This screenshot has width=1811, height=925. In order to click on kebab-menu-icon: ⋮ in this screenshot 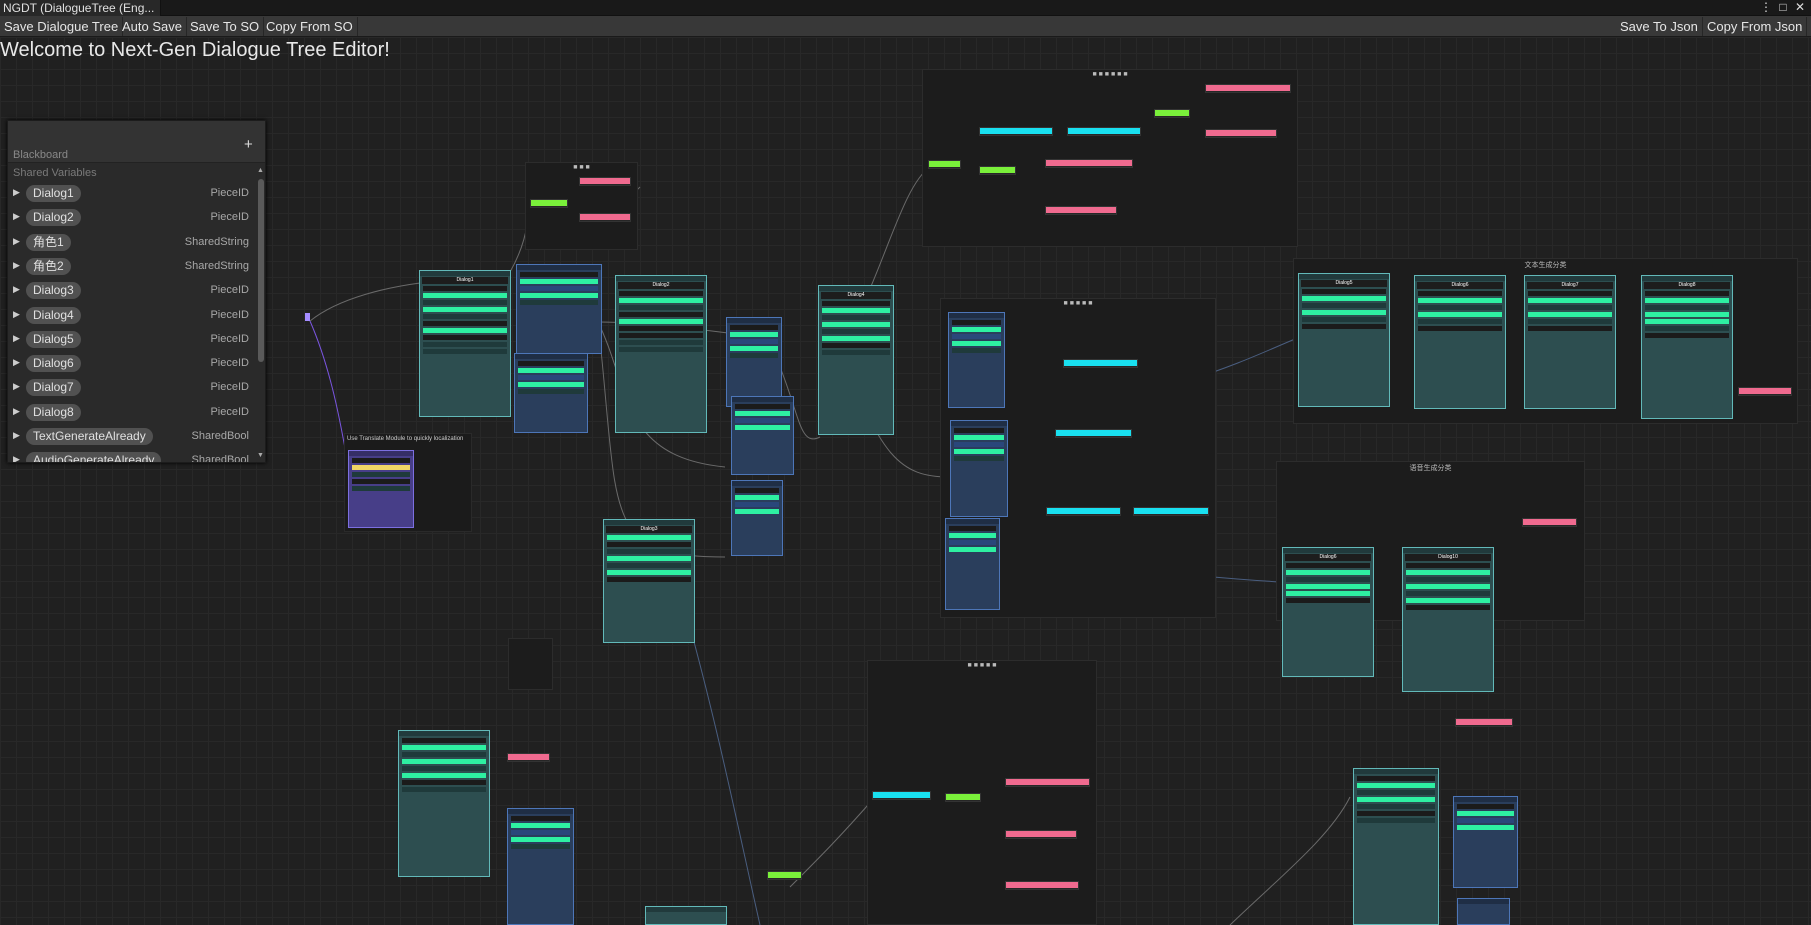, I will do `click(1766, 8)`.